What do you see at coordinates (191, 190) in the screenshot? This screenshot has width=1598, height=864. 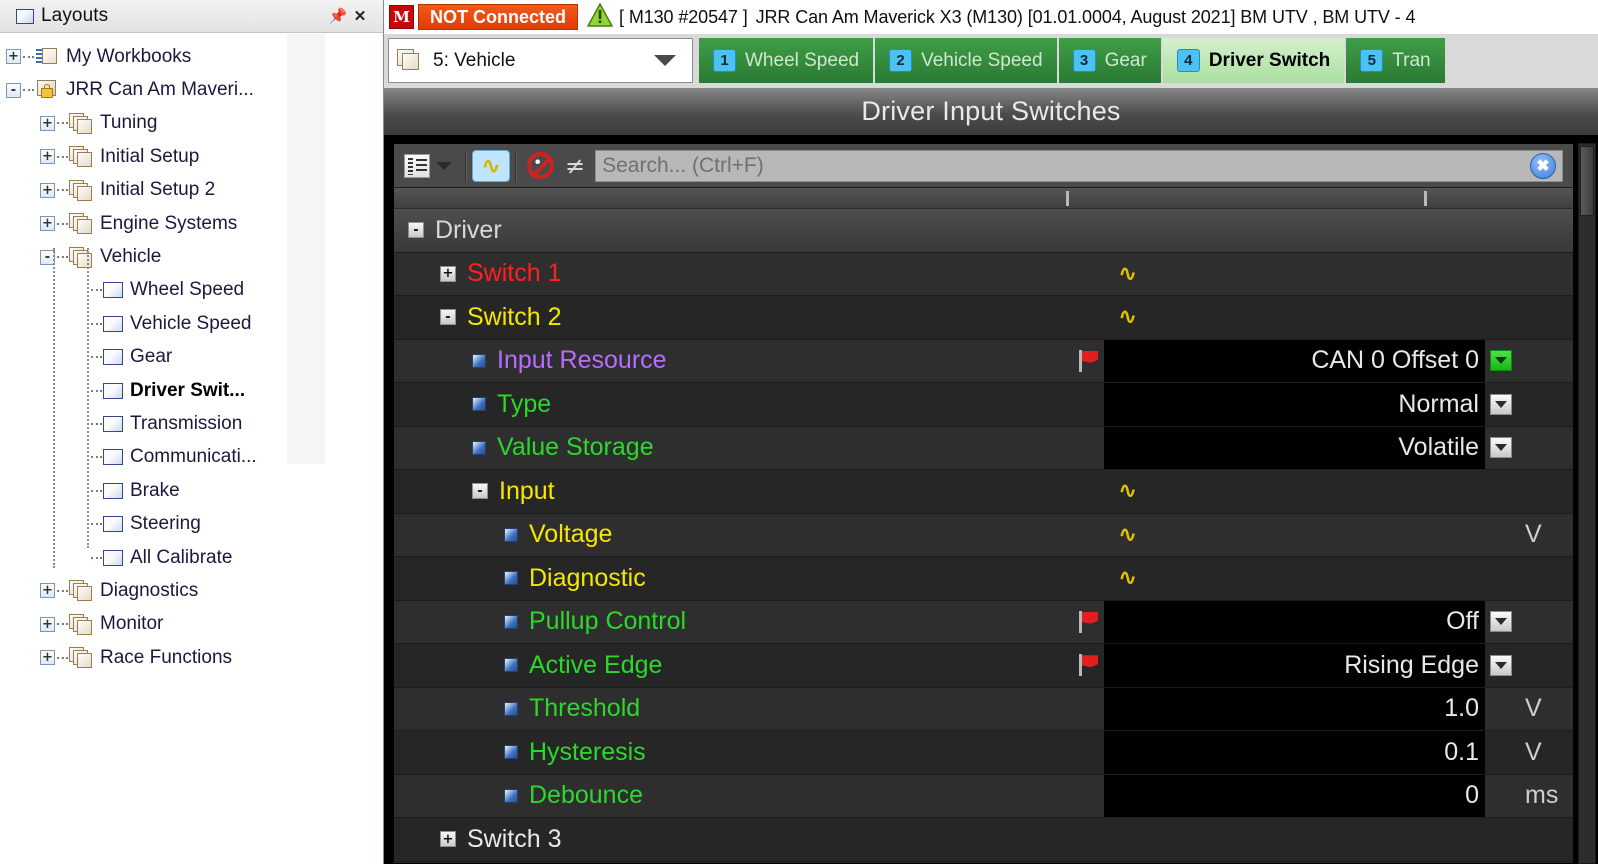 I see `tree-item-initial-setup-2: + Initial Setup 2` at bounding box center [191, 190].